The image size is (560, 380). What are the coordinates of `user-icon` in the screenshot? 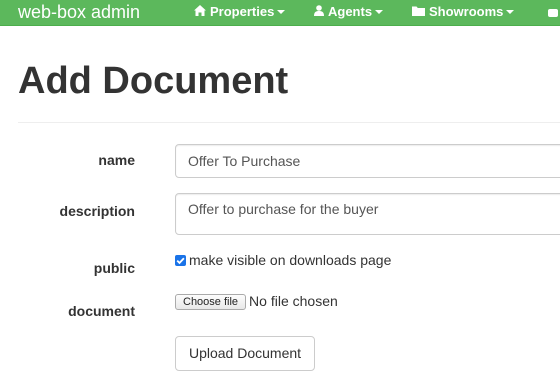 It's located at (319, 12).